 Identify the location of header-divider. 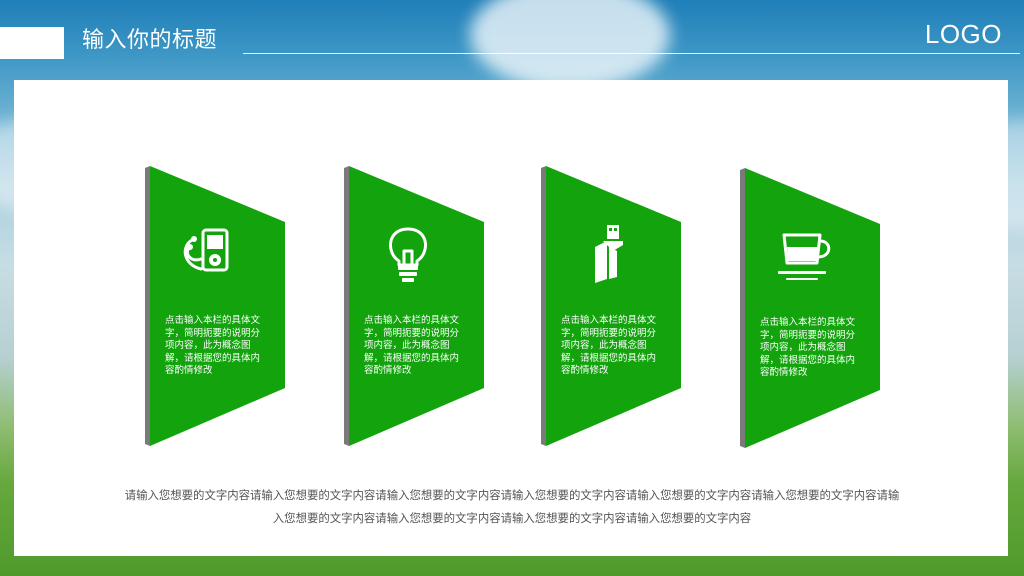
(631, 53).